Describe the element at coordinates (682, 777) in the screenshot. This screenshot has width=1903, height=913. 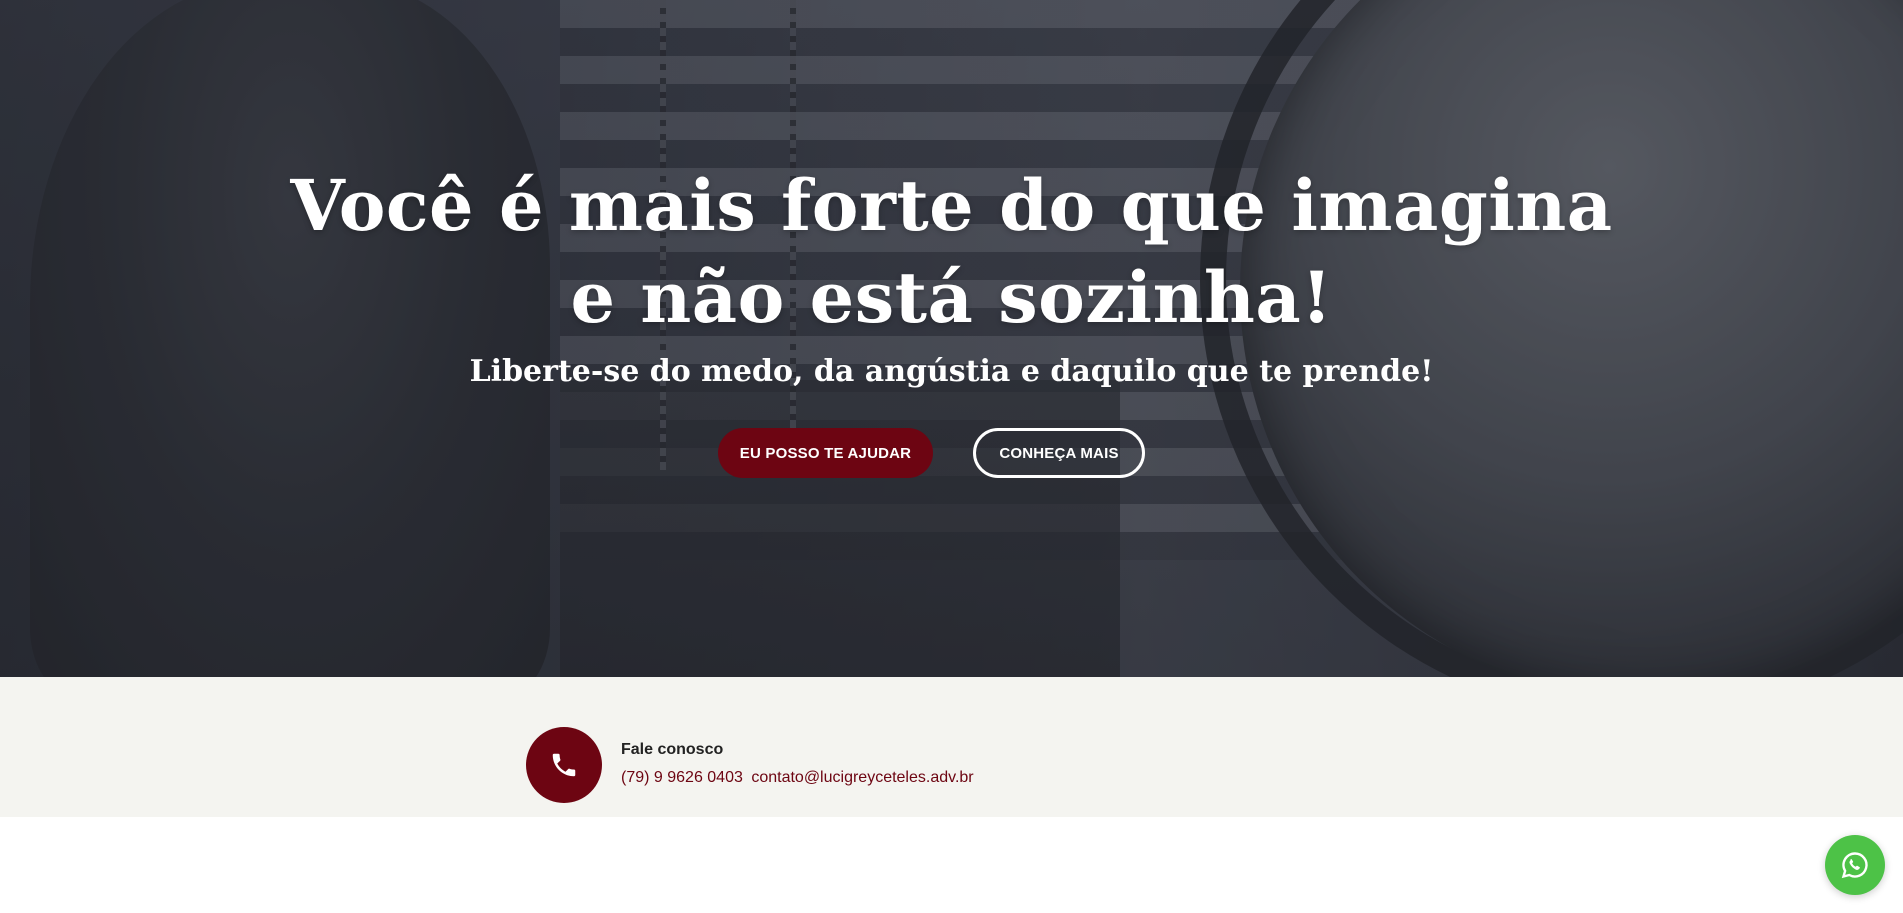
I see `contact-phone-link: (79) 9 9626 0403` at that location.